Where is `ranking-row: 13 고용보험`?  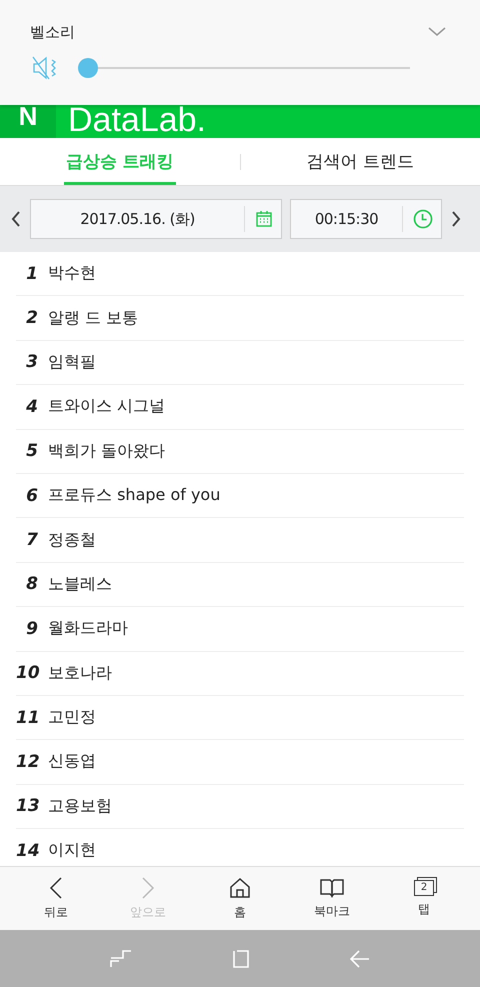
ranking-row: 13 고용보험 is located at coordinates (240, 807).